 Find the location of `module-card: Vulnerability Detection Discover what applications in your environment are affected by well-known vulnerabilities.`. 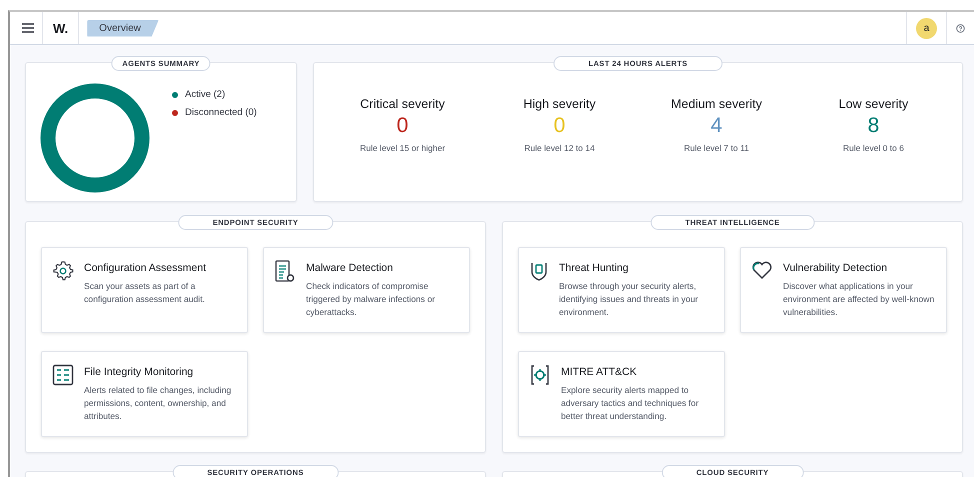

module-card: Vulnerability Detection Discover what applications in your environment are affected by well-known vulnerabilities. is located at coordinates (843, 290).